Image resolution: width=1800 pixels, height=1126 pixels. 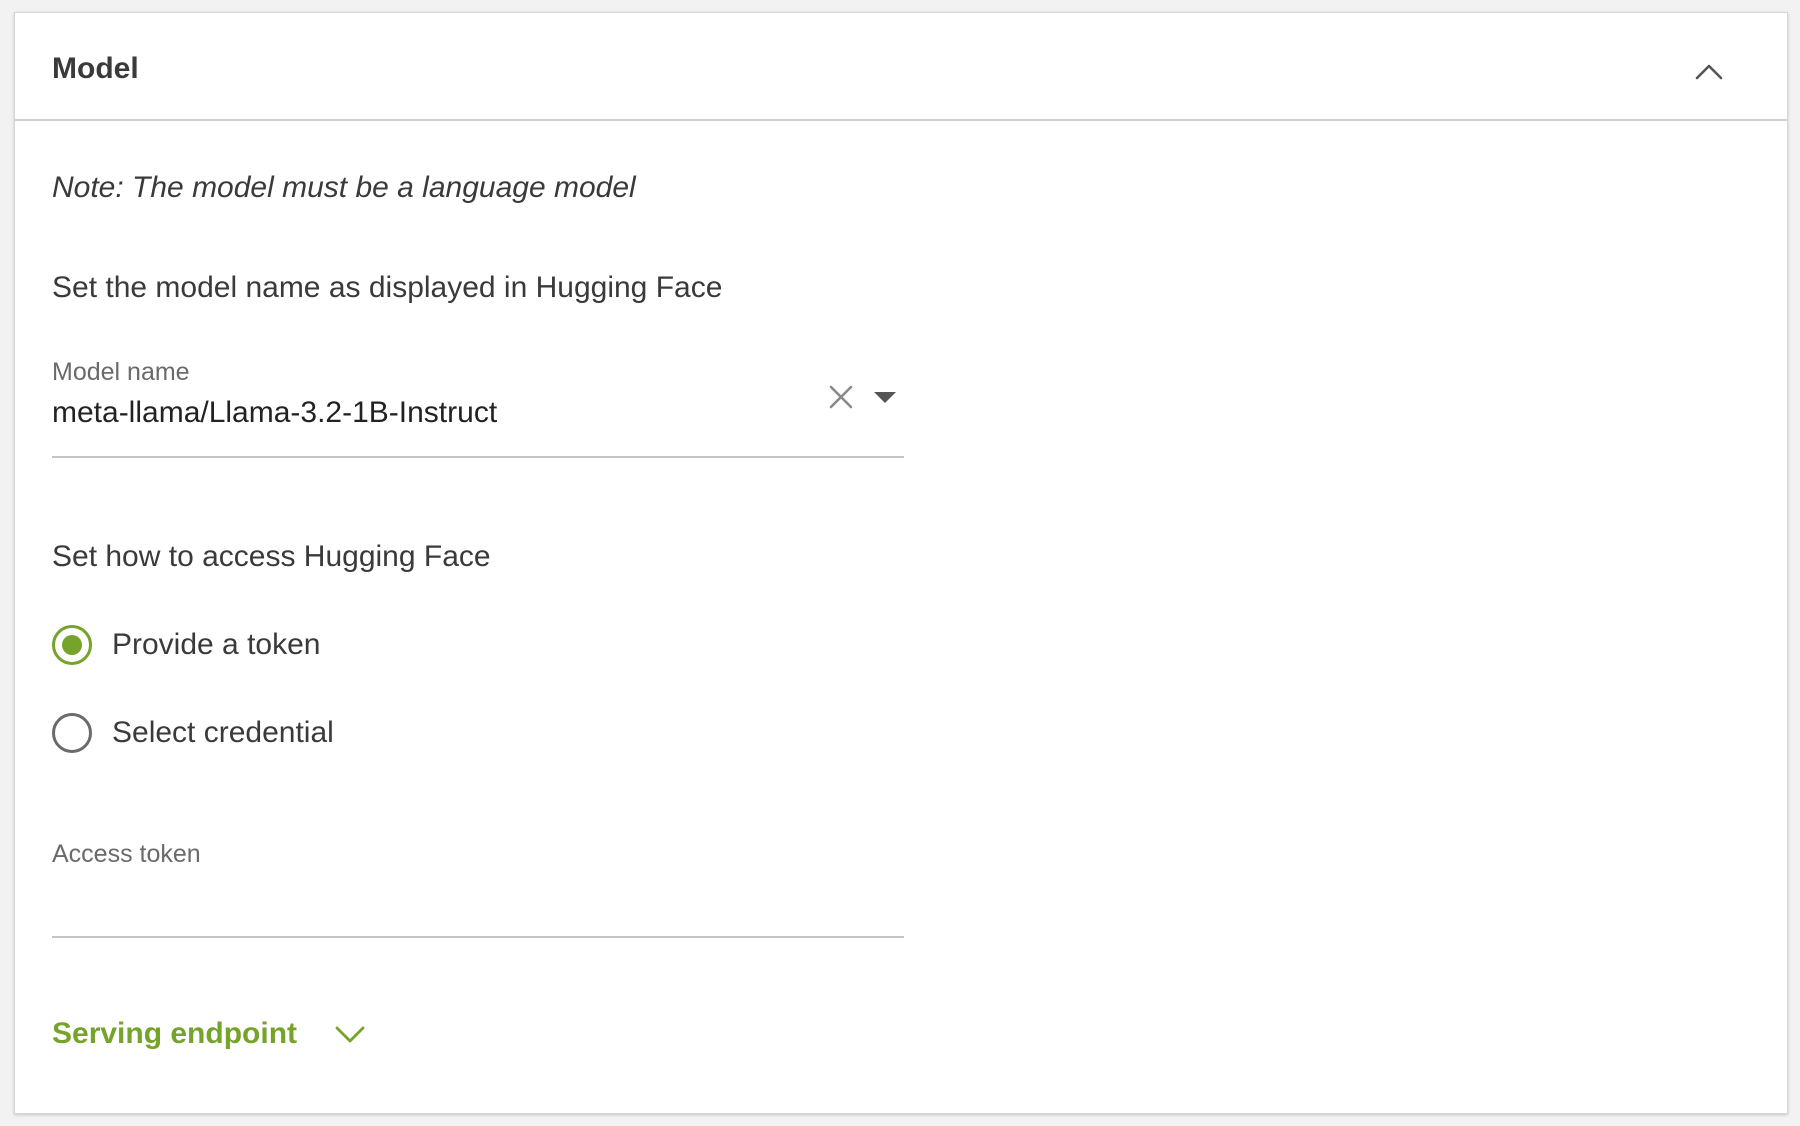 I want to click on access-token-field: Access token, so click(x=478, y=889).